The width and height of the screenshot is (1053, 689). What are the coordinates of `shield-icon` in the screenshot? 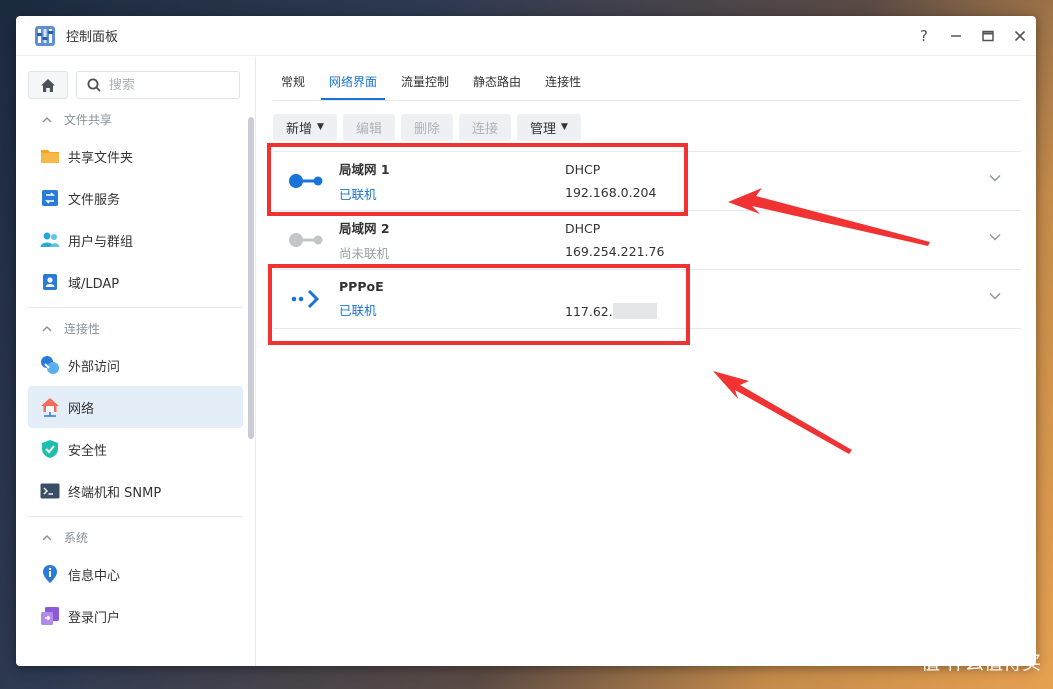 It's located at (50, 449).